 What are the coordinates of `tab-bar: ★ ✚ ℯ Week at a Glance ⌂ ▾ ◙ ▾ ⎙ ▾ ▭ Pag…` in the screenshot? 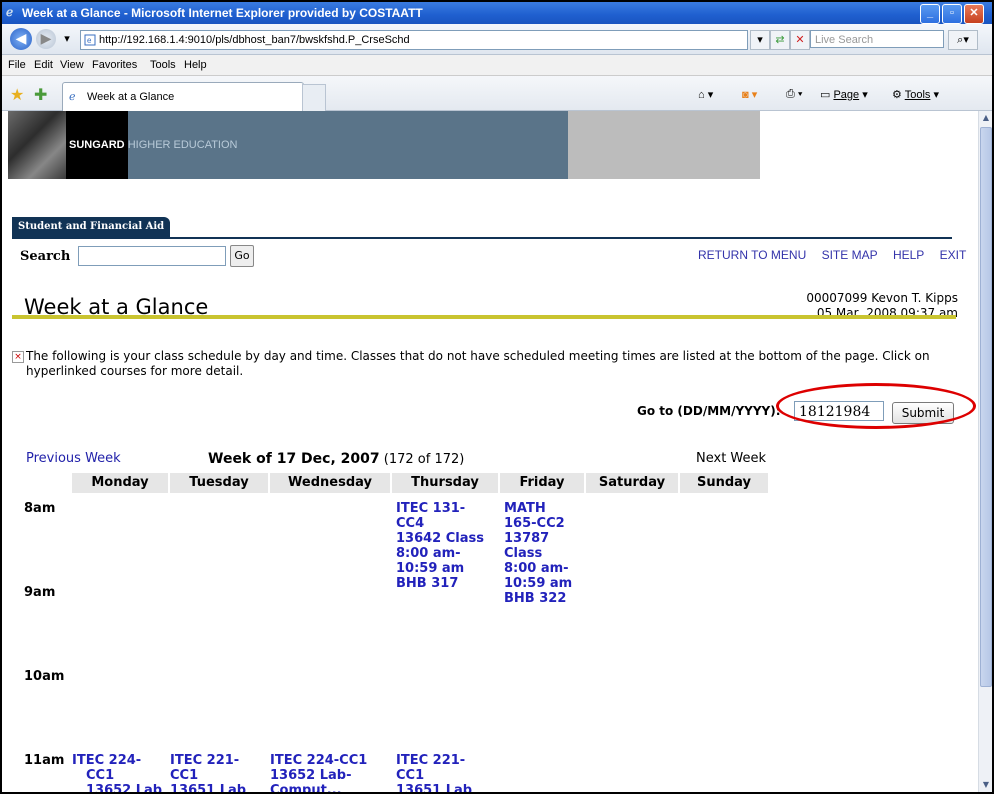 It's located at (497, 93).